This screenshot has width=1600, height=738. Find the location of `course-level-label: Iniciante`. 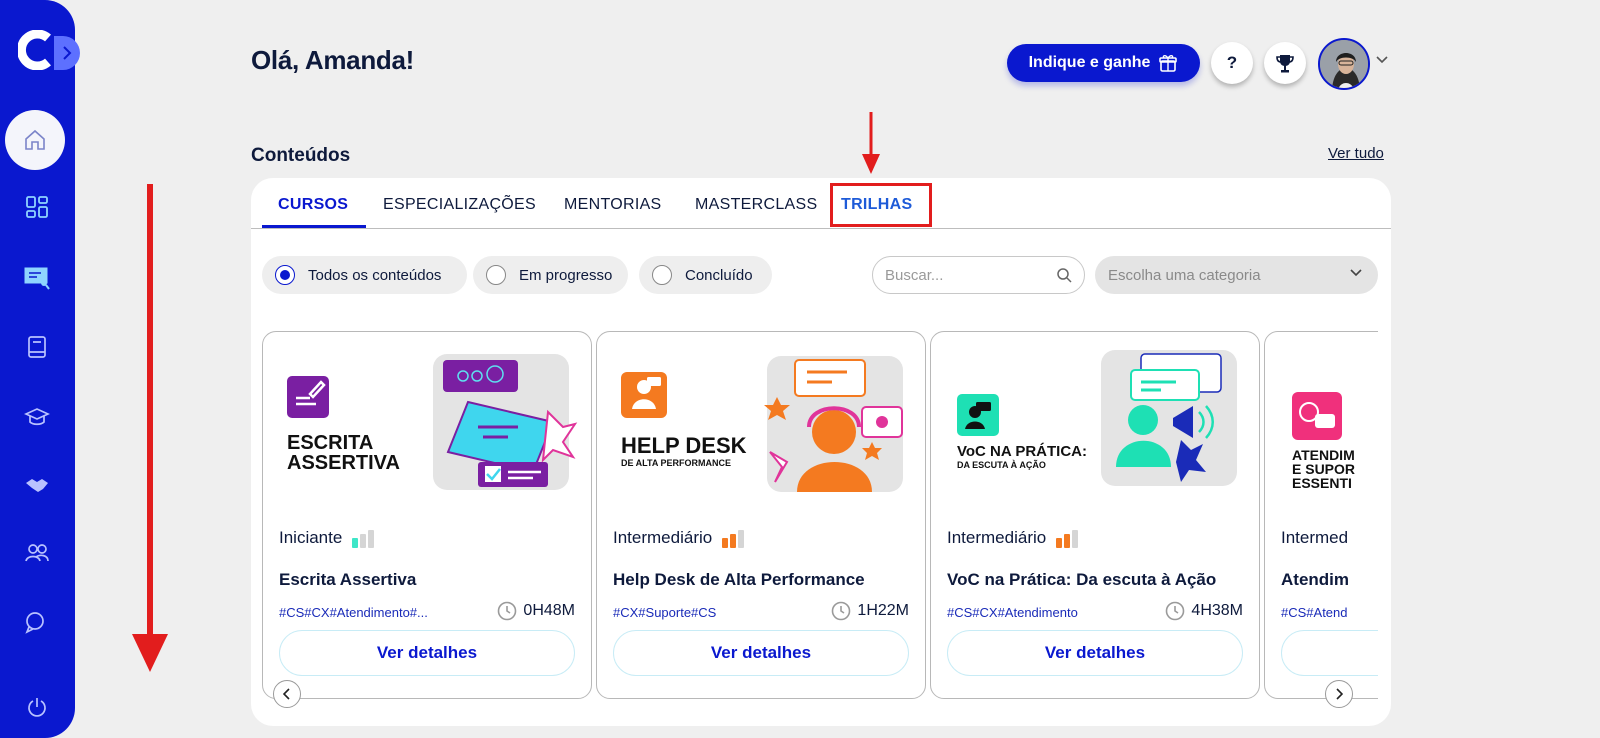

course-level-label: Iniciante is located at coordinates (311, 537).